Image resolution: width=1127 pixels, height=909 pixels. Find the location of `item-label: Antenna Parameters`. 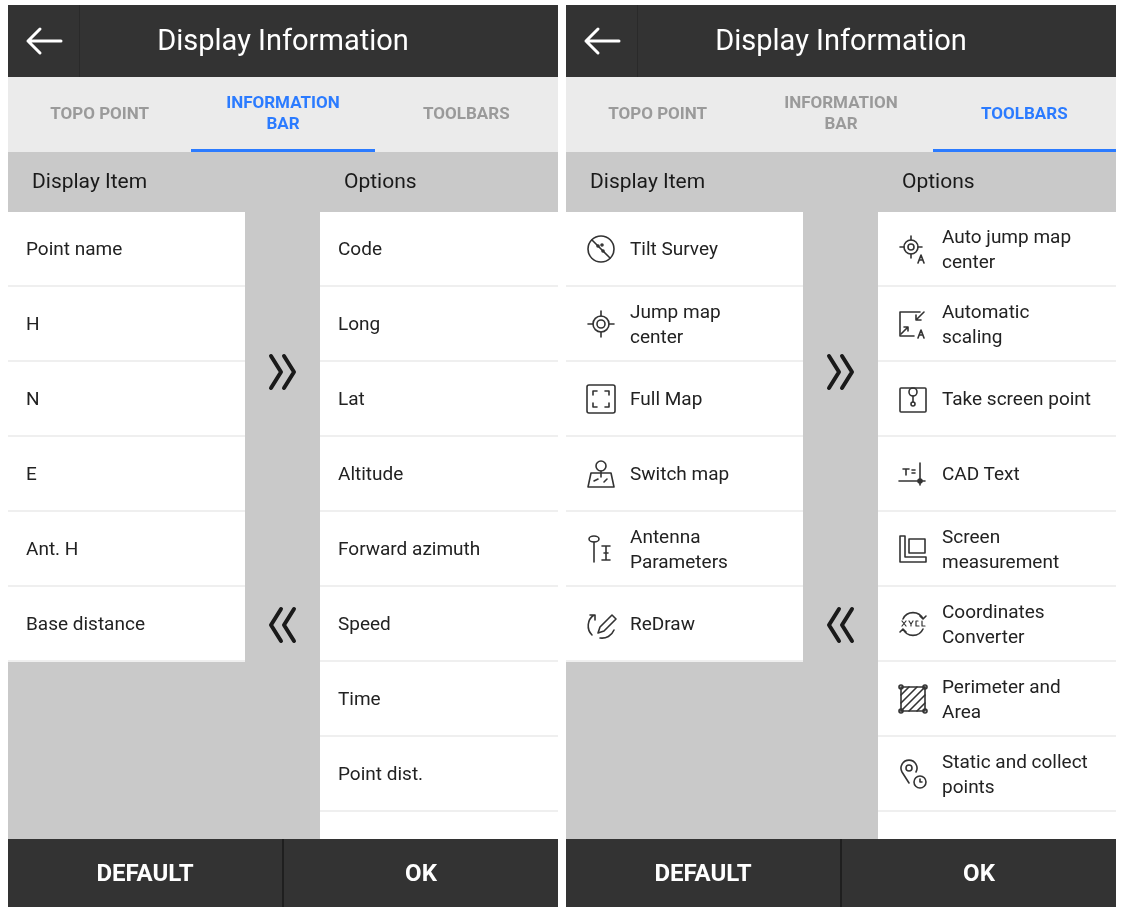

item-label: Antenna Parameters is located at coordinates (679, 548).